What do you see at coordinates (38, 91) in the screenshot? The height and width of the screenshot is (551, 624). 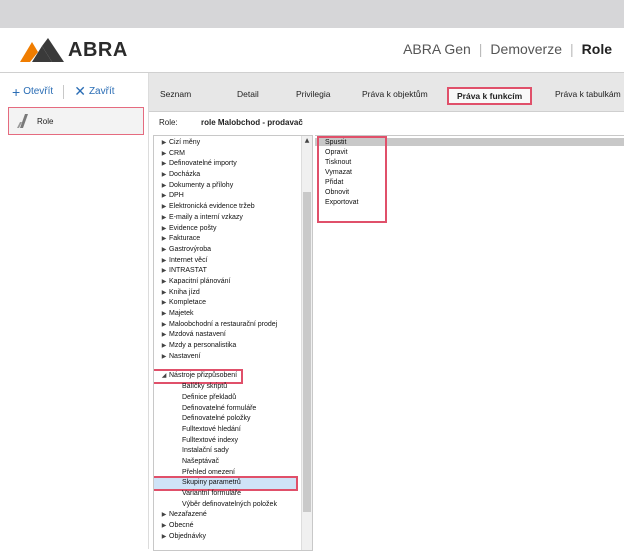 I see `open-label: Otevřít` at bounding box center [38, 91].